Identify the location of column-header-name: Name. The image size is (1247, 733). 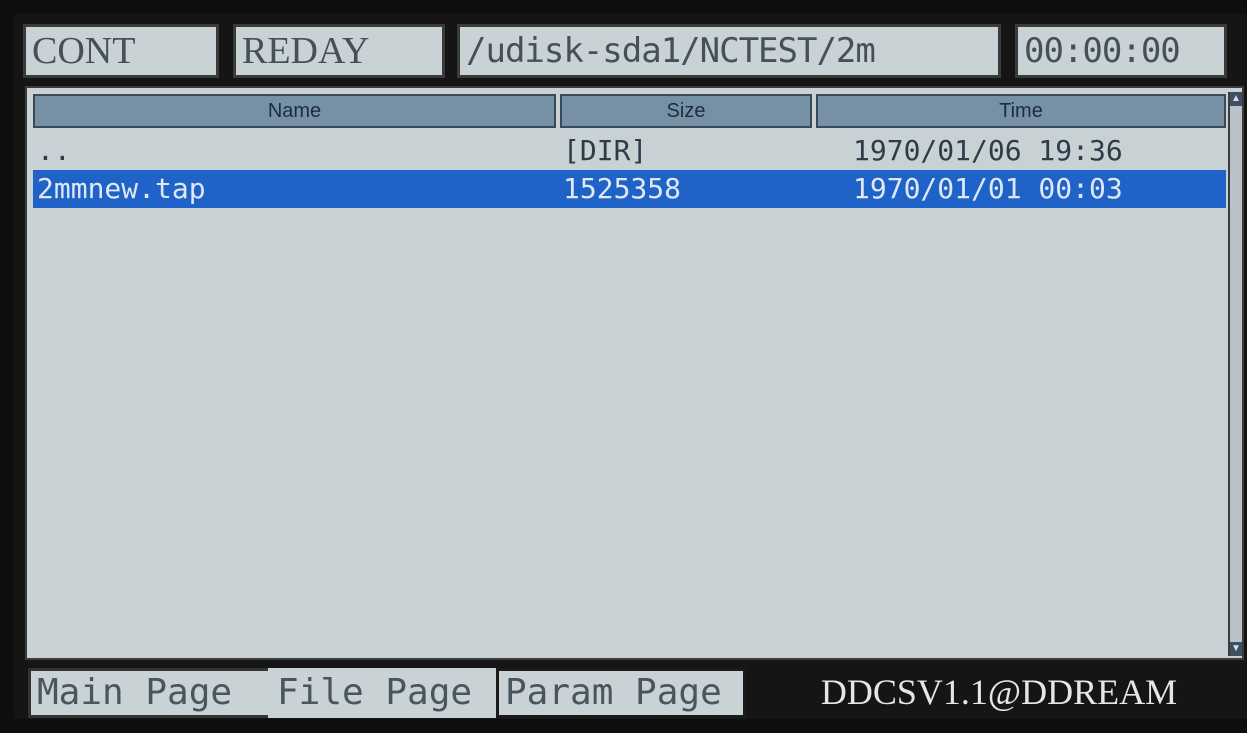
(294, 111).